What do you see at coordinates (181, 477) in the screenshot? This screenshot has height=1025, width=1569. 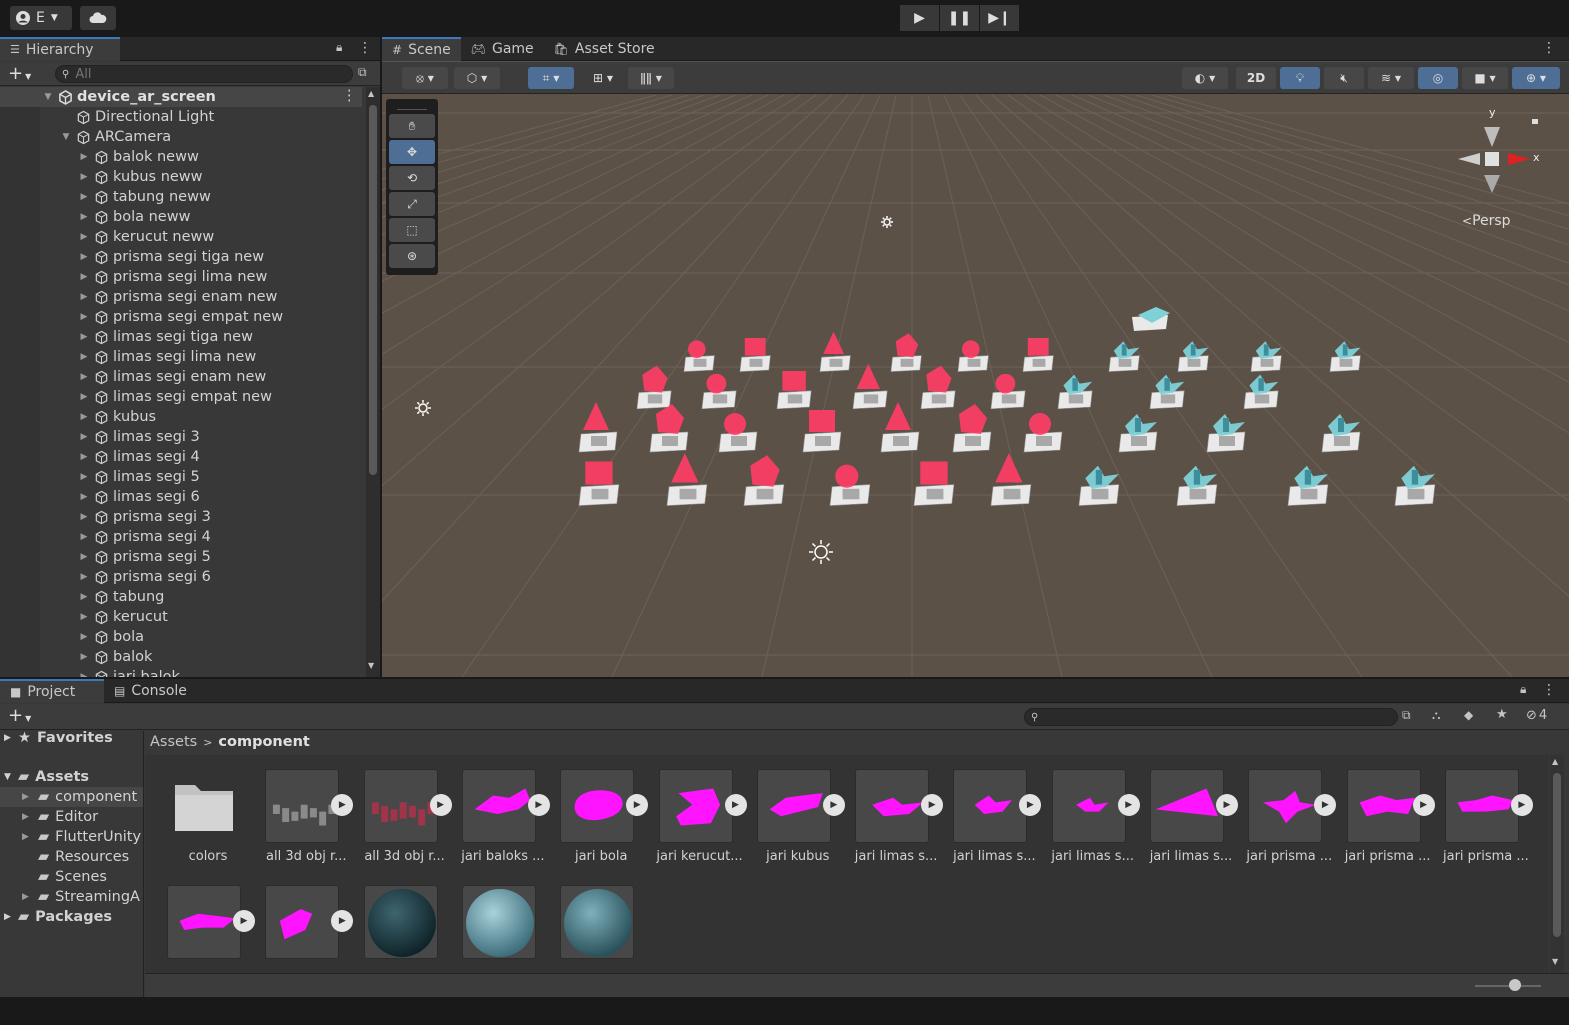 I see `hierarchy-item: ▶ limas segi 5` at bounding box center [181, 477].